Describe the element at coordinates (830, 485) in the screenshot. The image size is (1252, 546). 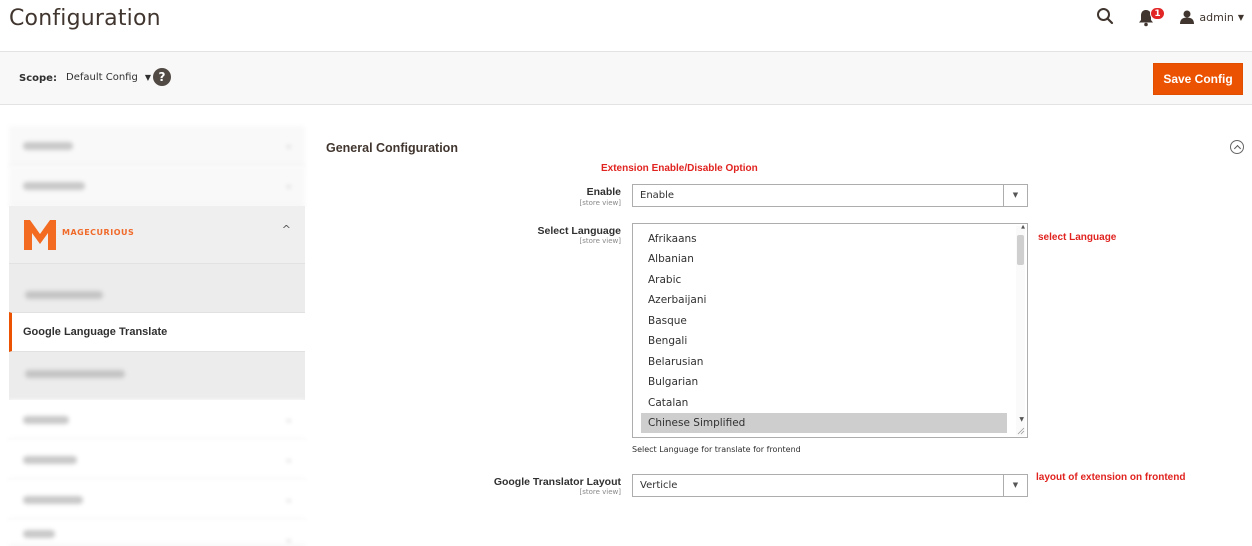
I see `layout-select: Verticle ▼` at that location.